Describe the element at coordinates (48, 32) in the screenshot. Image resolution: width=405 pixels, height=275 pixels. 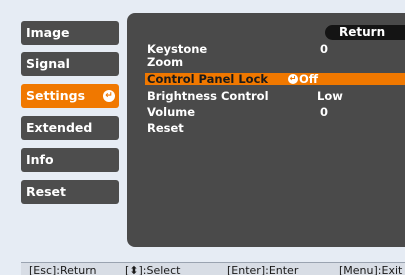
I see `sidebar-item-label: Image` at that location.